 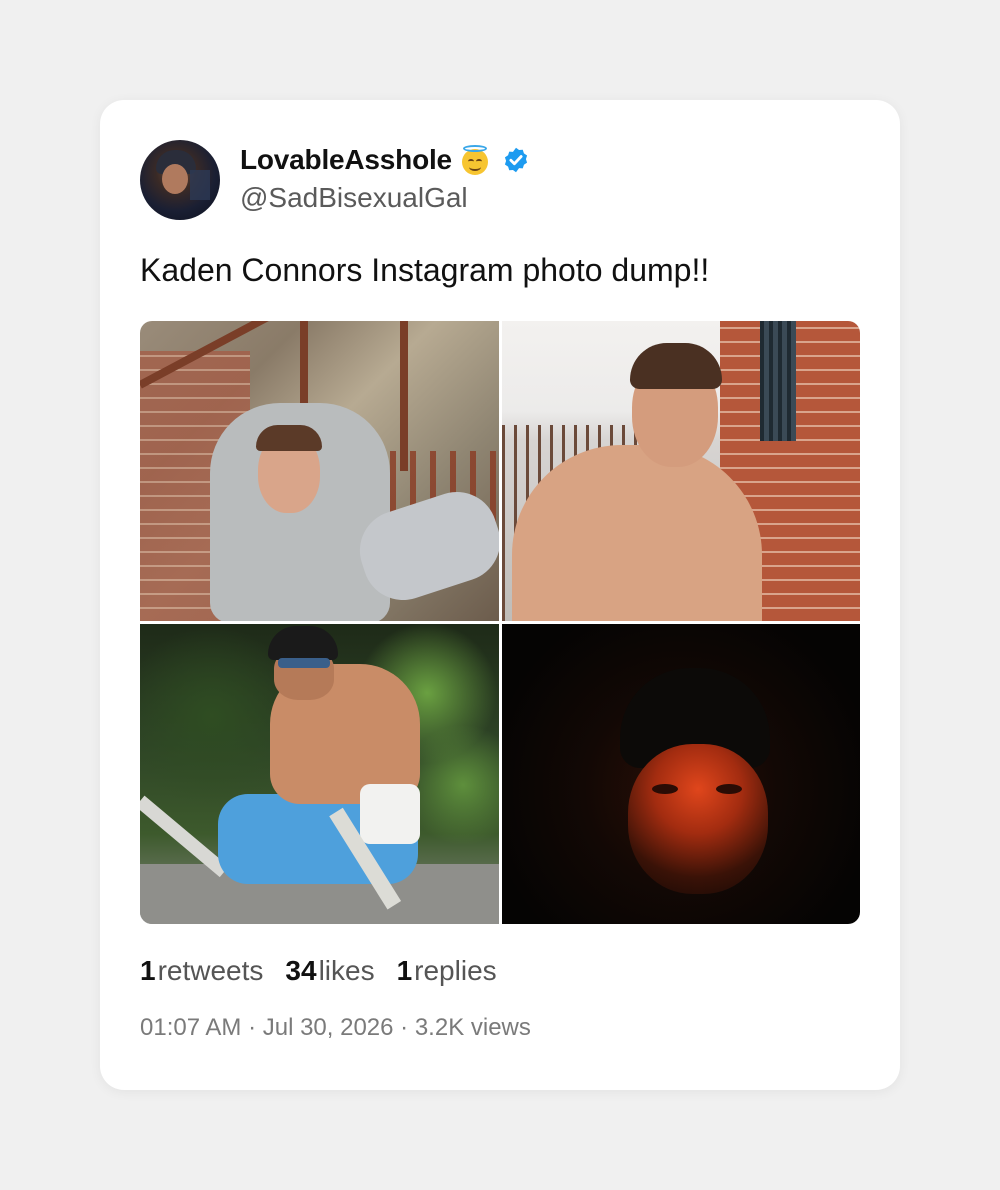 I want to click on retweets-stat: 1 retweets, so click(x=201, y=971).